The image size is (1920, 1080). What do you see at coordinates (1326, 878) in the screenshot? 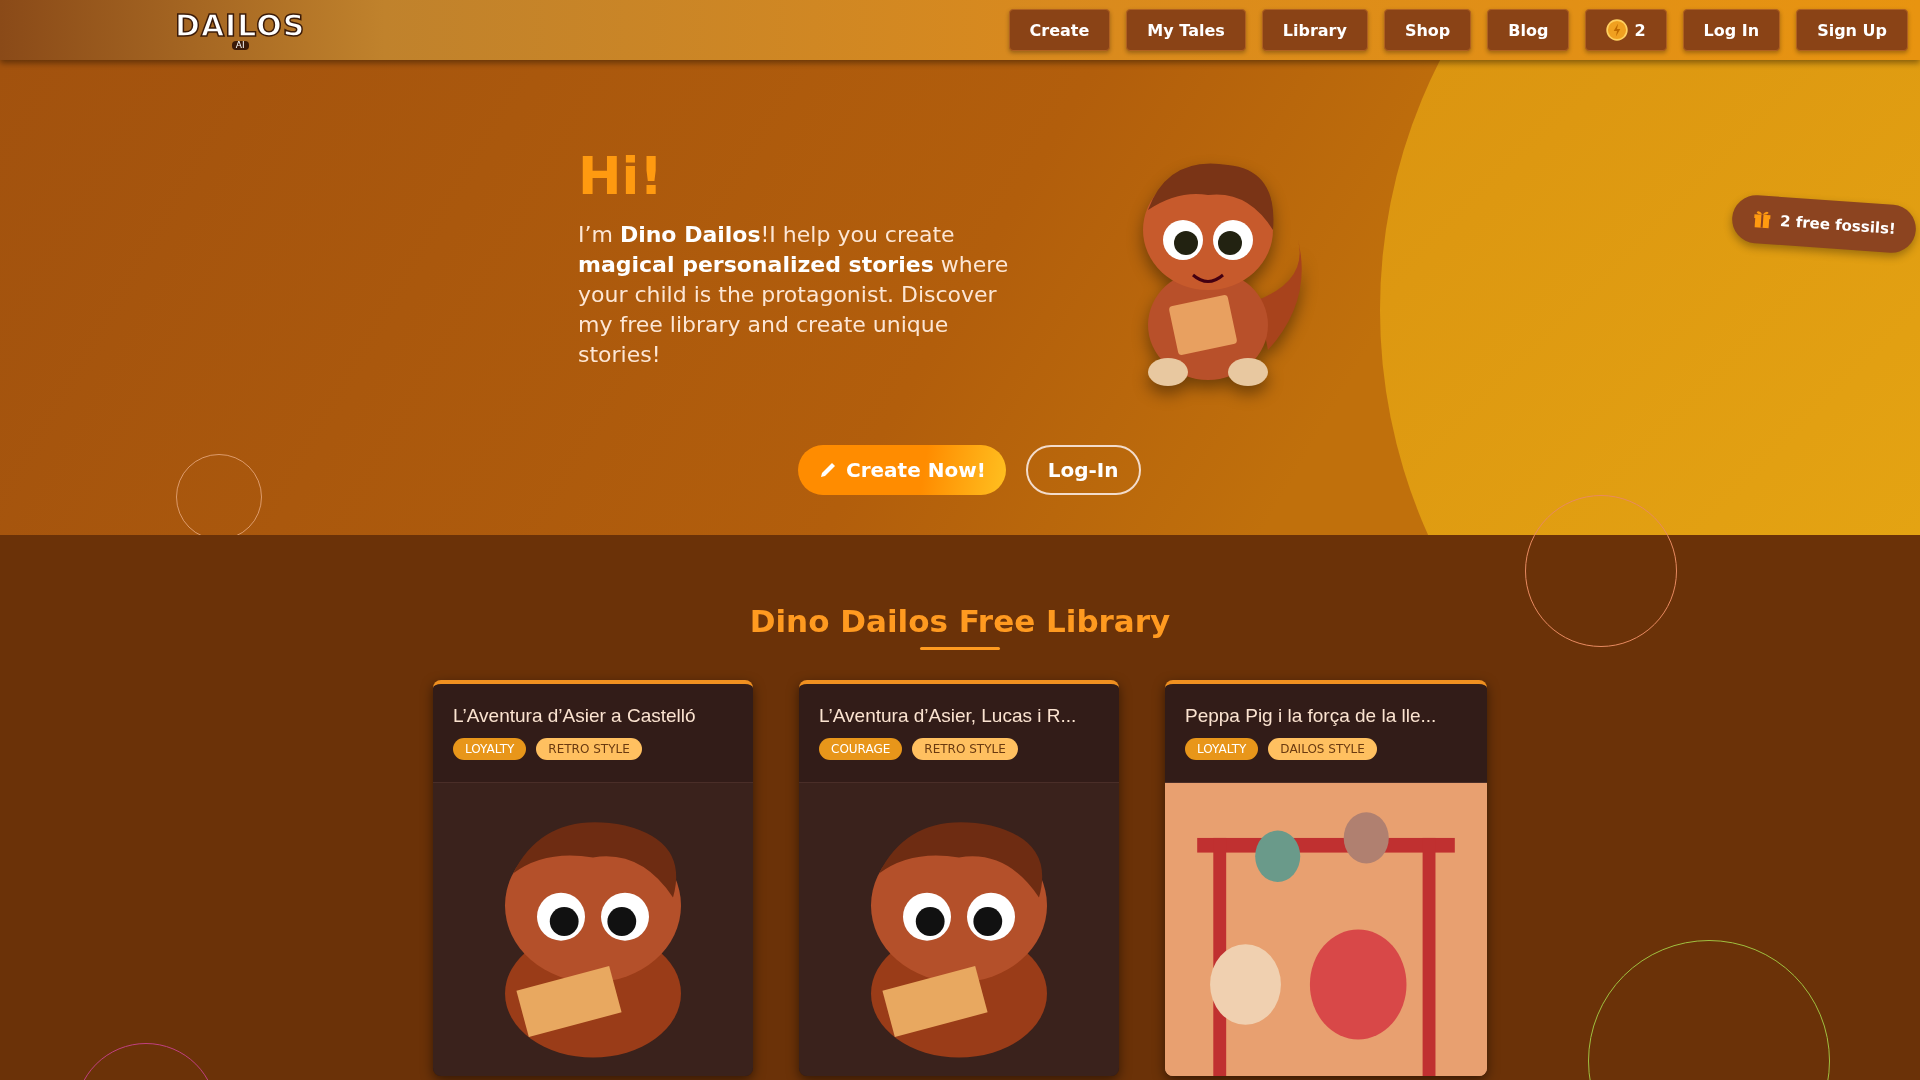
I see `story-card: Peppa Pig i la força de la lle... LOYALTY DAILOS STYLE` at bounding box center [1326, 878].